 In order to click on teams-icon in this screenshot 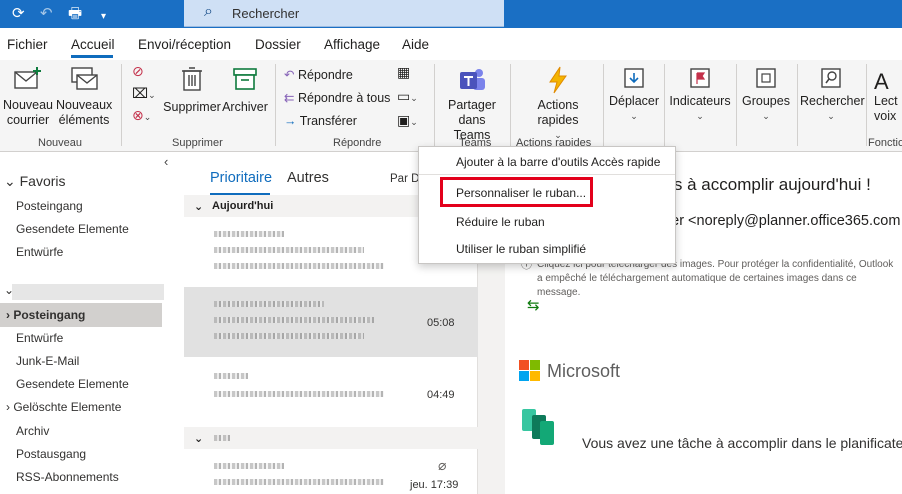, I will do `click(472, 79)`.